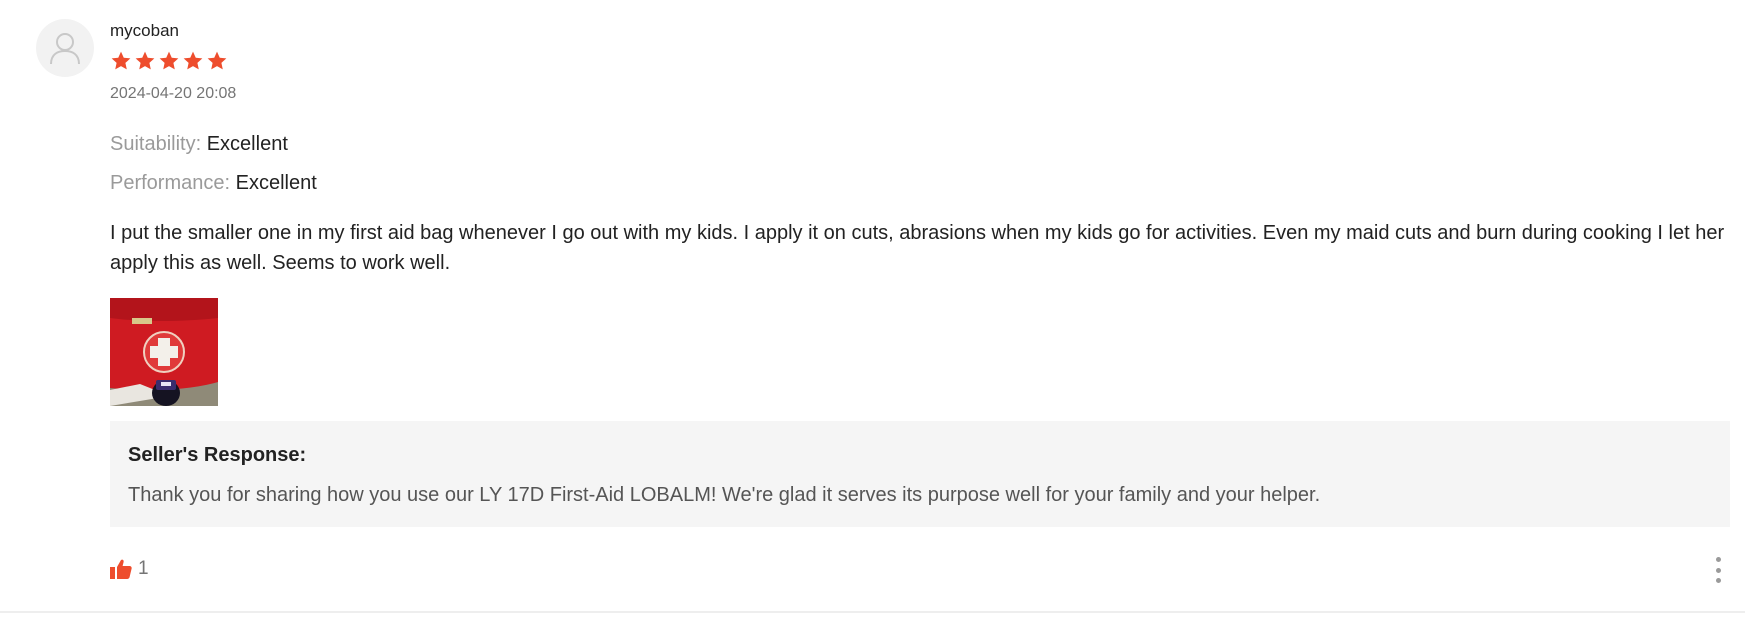 This screenshot has width=1745, height=617. I want to click on star-rating, so click(169, 61).